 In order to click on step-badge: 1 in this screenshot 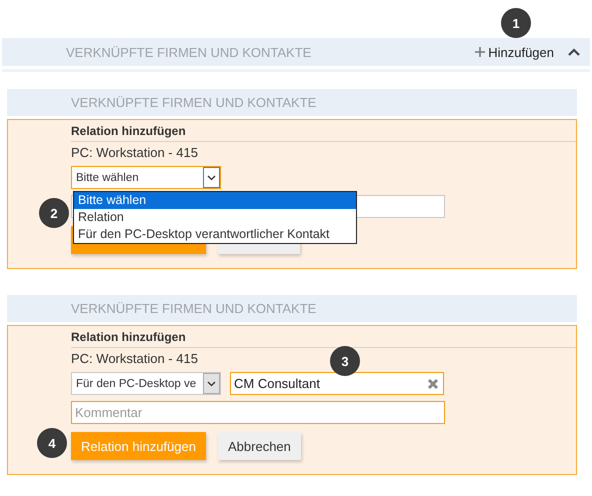, I will do `click(516, 23)`.